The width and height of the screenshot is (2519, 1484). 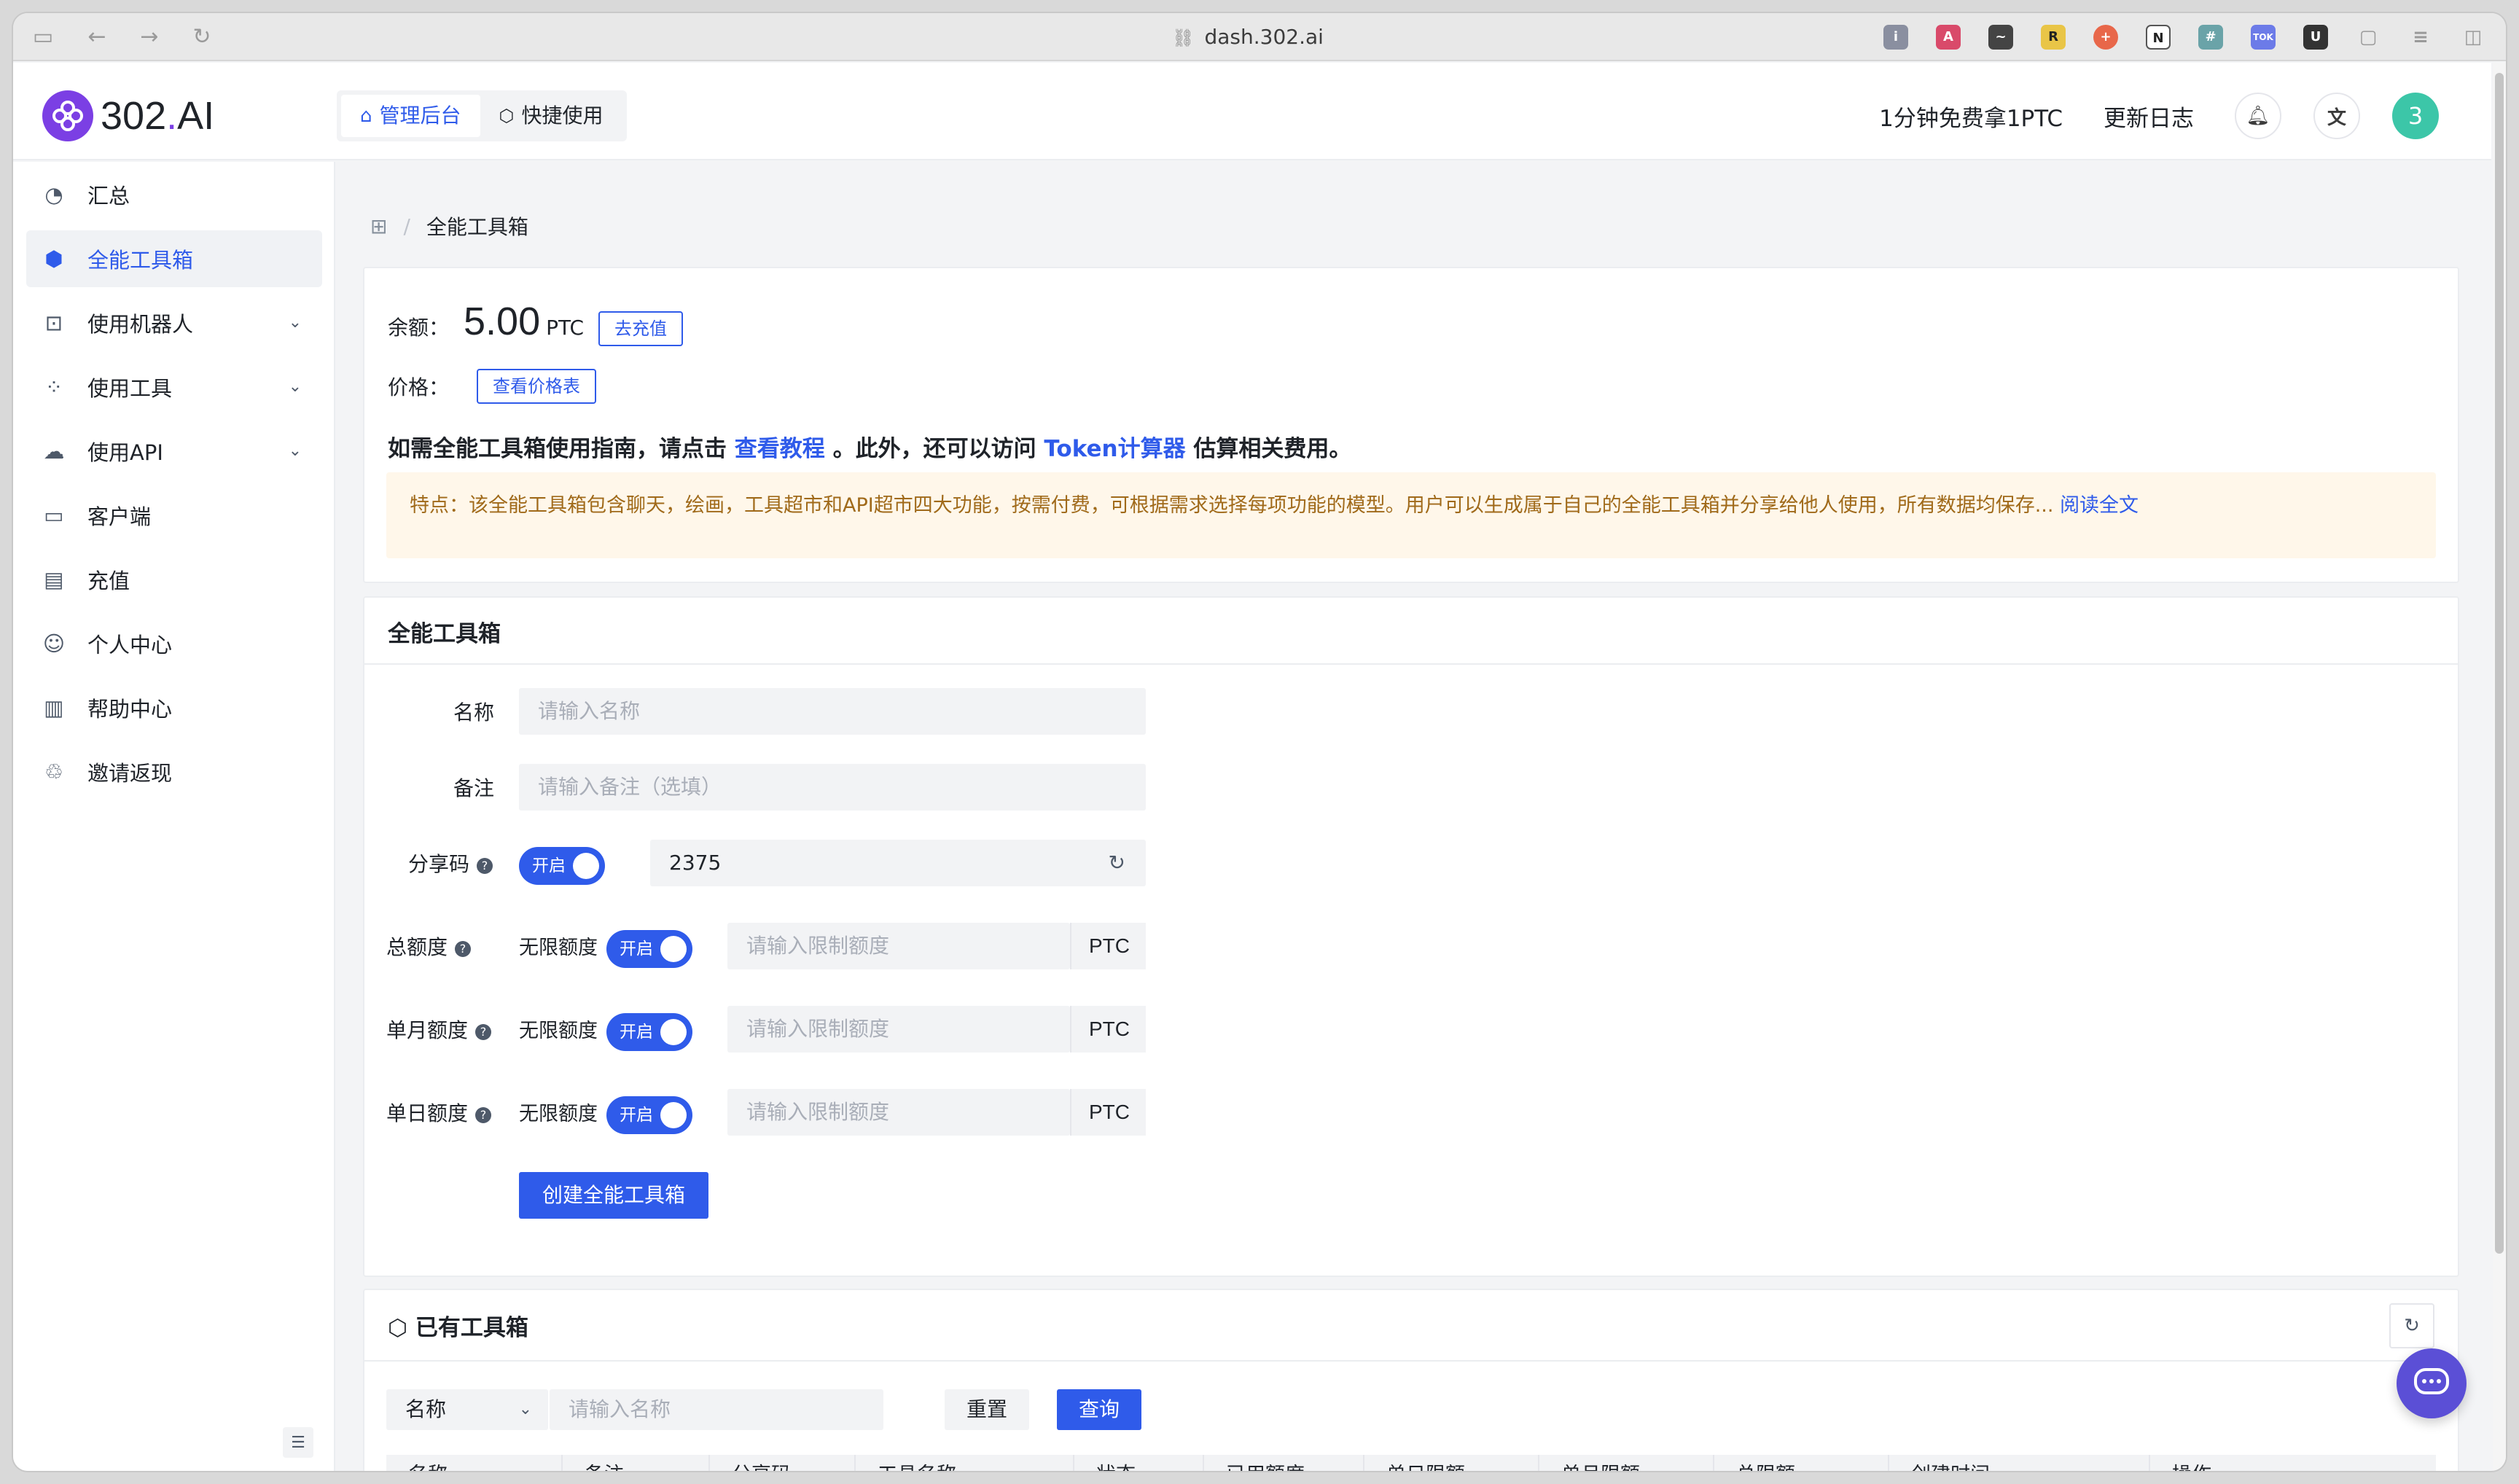 I want to click on sidebar-toggle-icon: ▭, so click(x=43, y=37).